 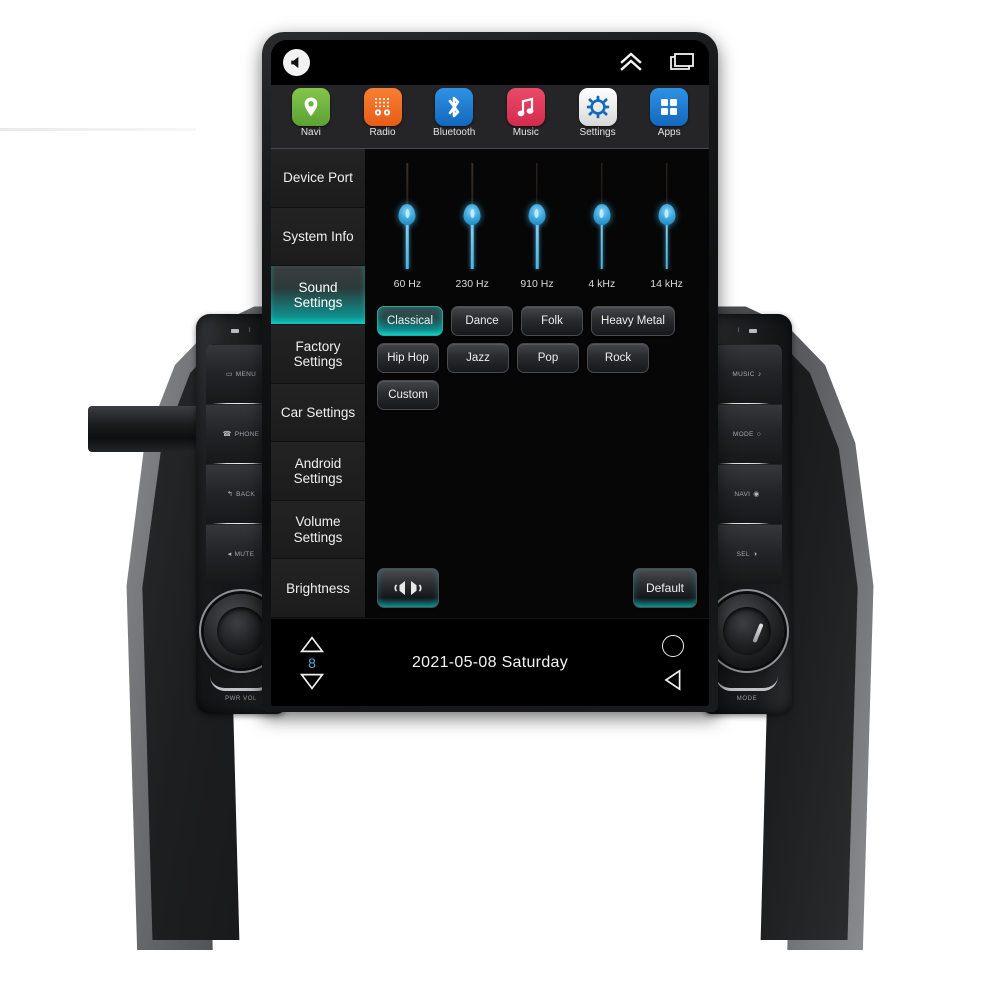 I want to click on preset-button-custom: Custom, so click(x=408, y=395).